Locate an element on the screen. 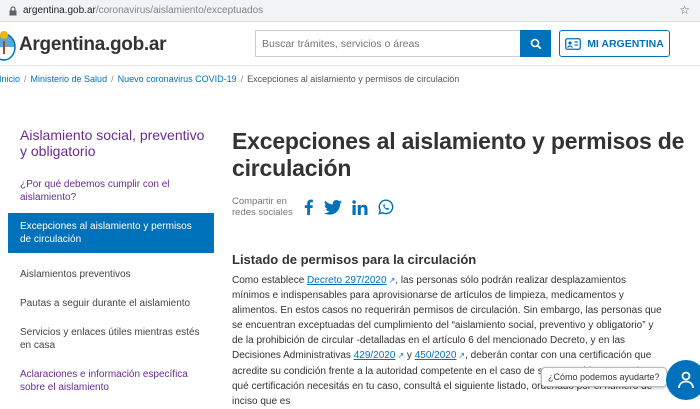  search-icon is located at coordinates (535, 43).